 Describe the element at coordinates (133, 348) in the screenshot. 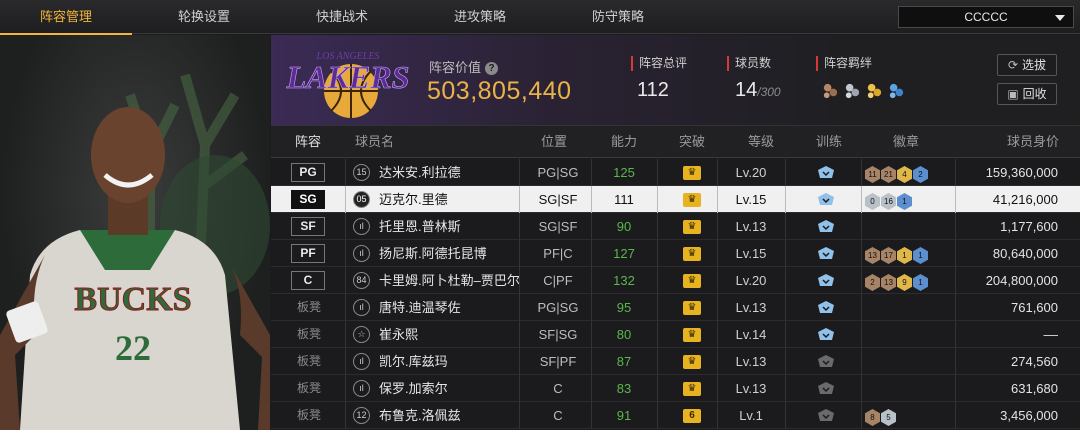

I see `jersey-number: 22` at that location.